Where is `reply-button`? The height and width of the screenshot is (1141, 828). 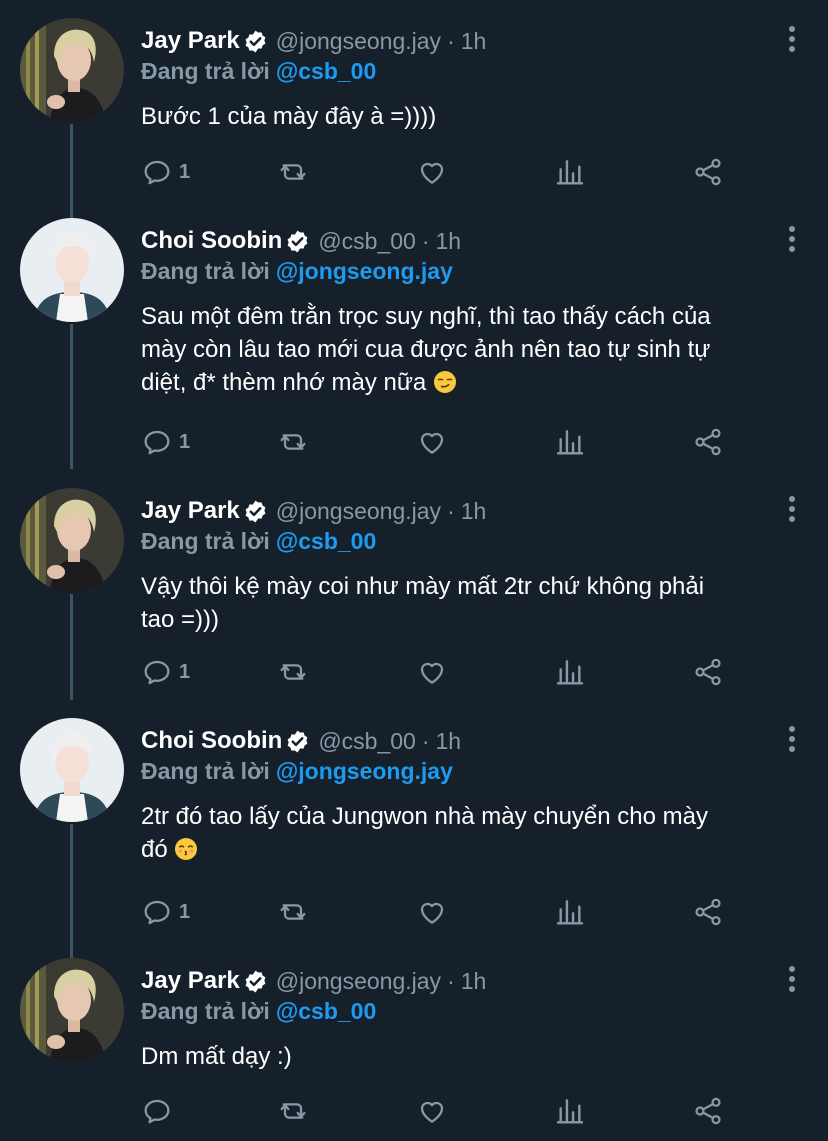
reply-button is located at coordinates (160, 1111).